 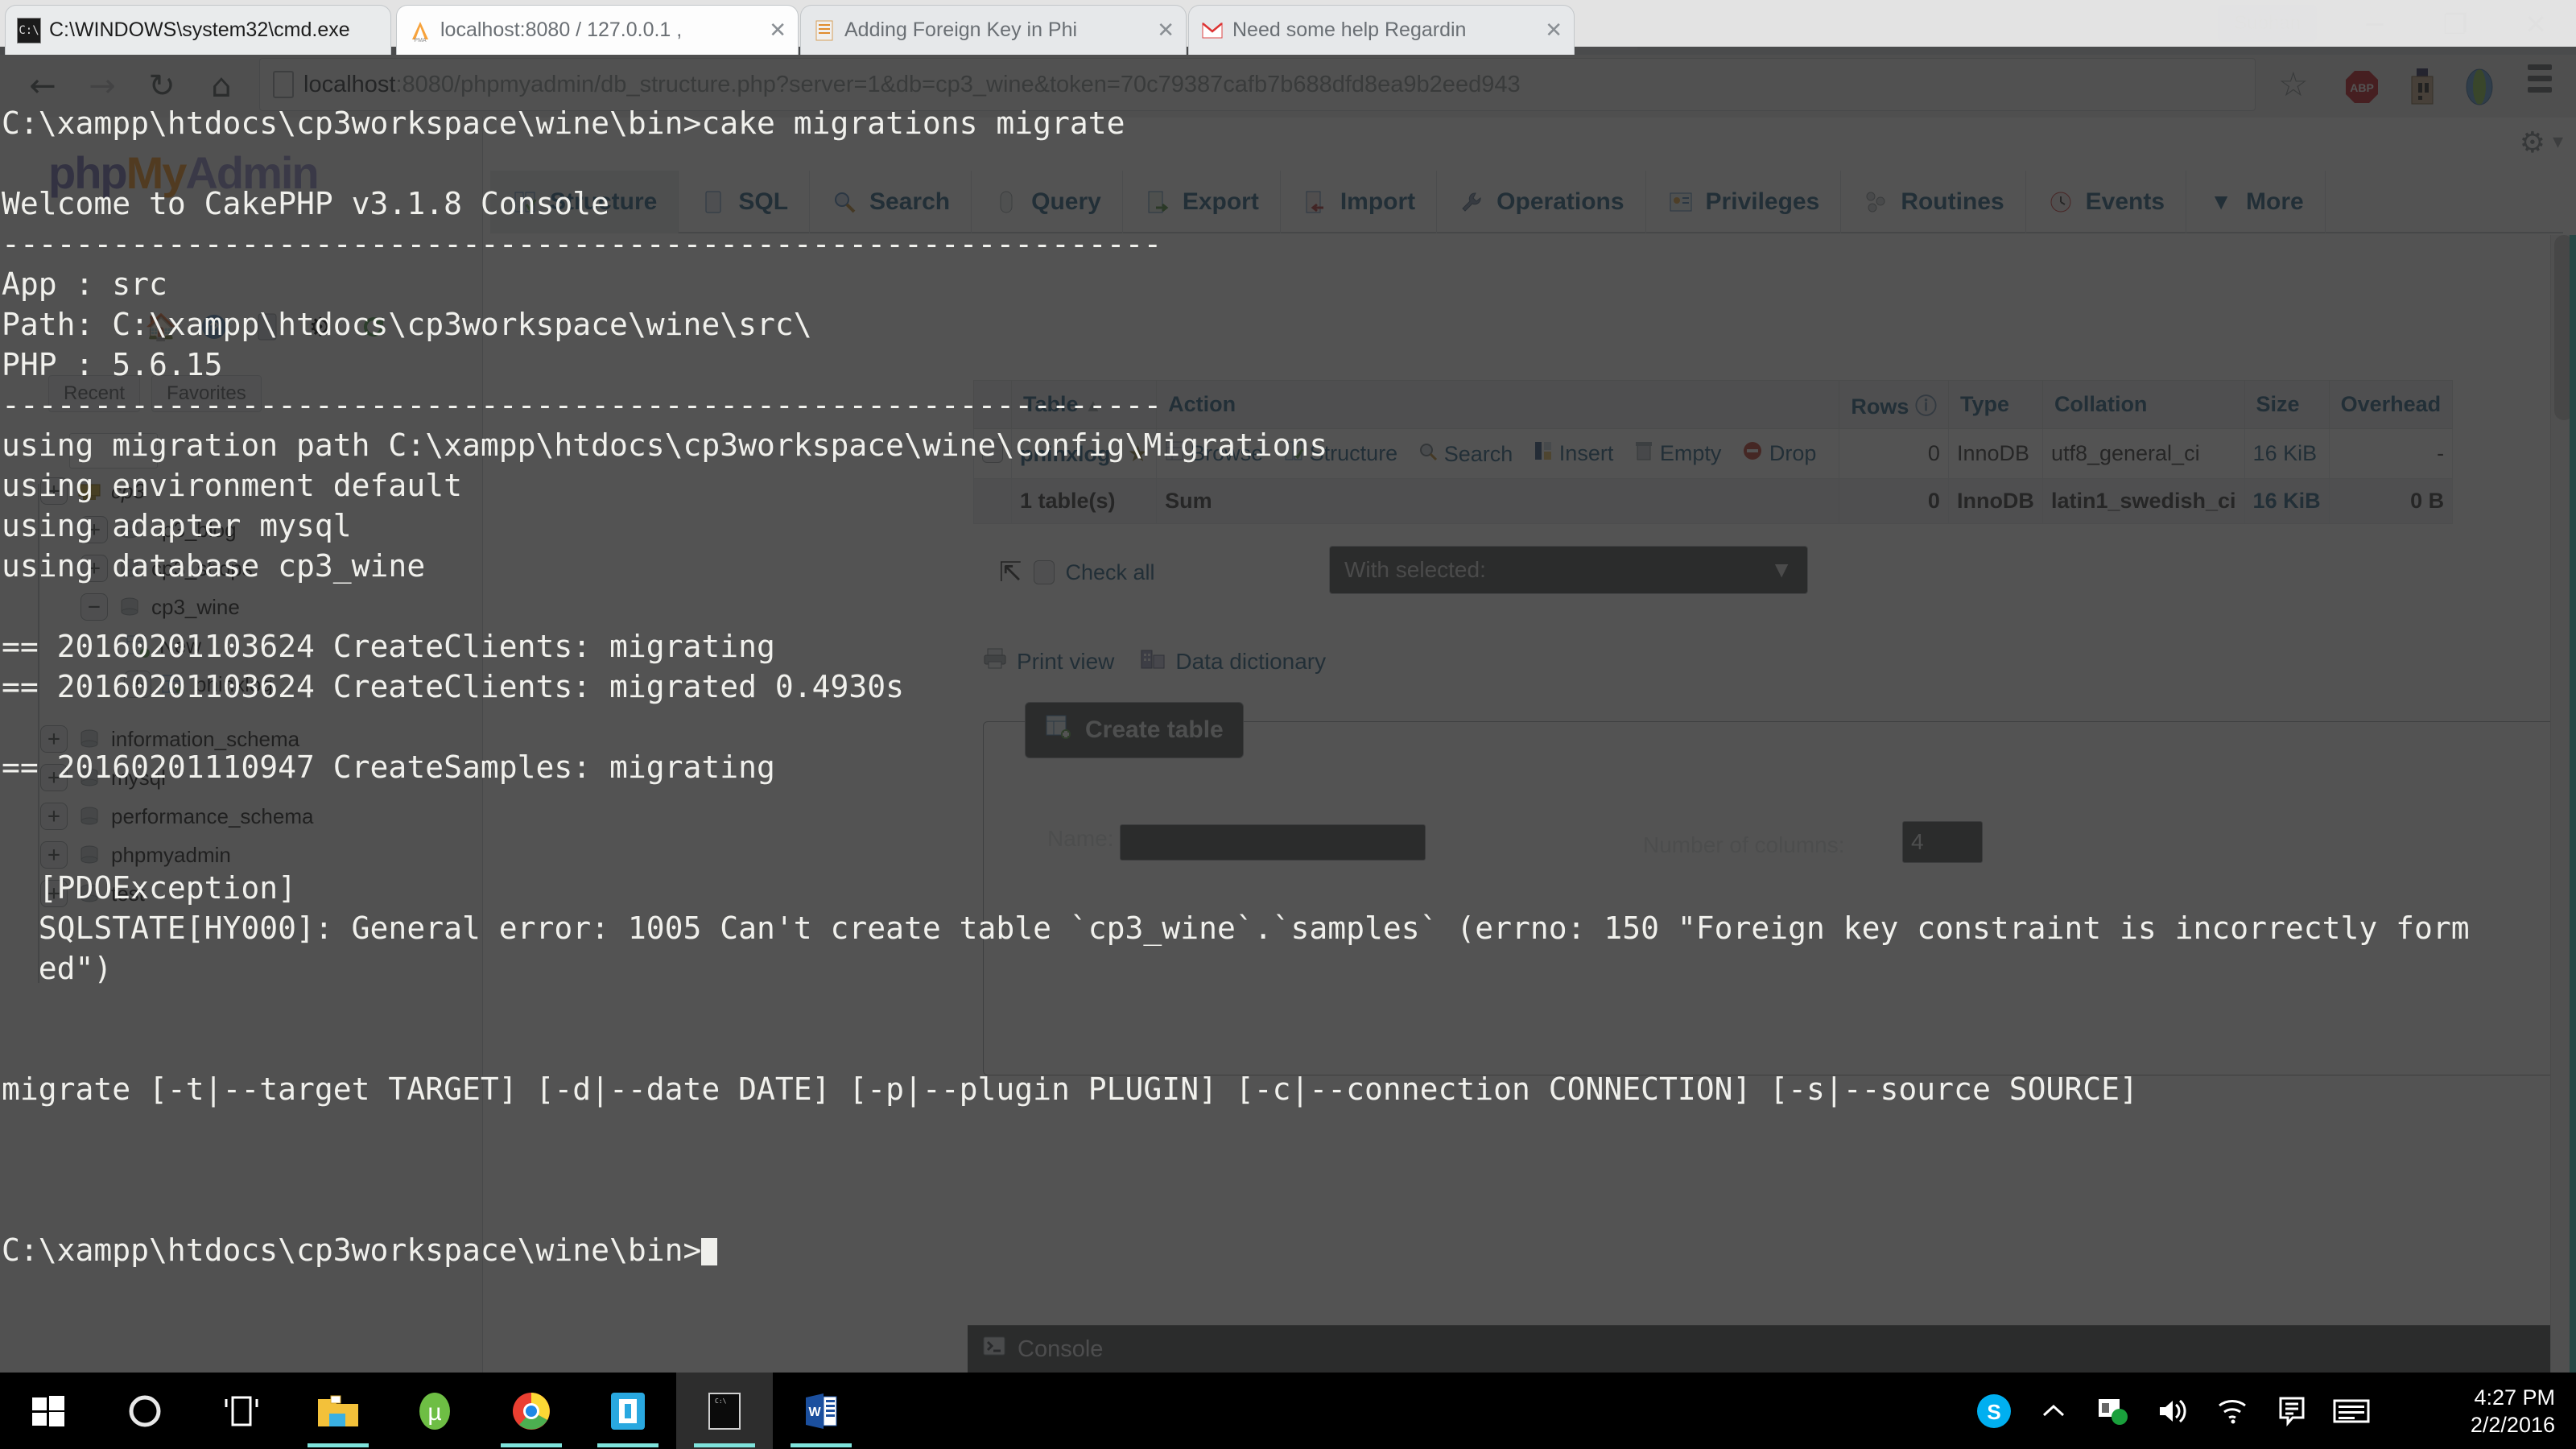 I want to click on tree-item-phinxlog: + phinxlog, so click(x=242, y=684).